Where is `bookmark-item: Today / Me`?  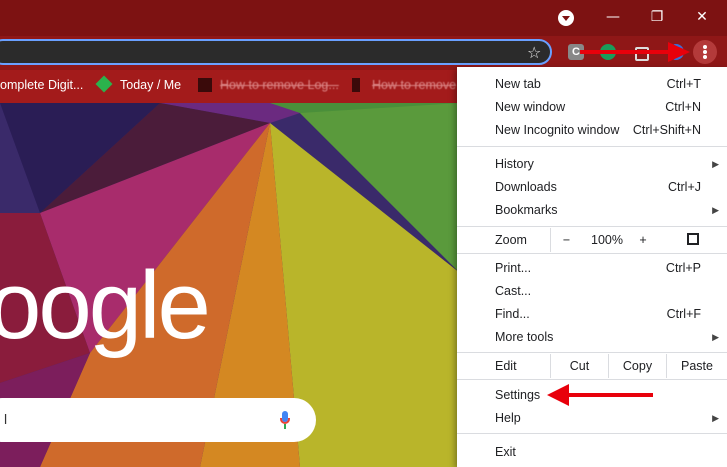 bookmark-item: Today / Me is located at coordinates (150, 85).